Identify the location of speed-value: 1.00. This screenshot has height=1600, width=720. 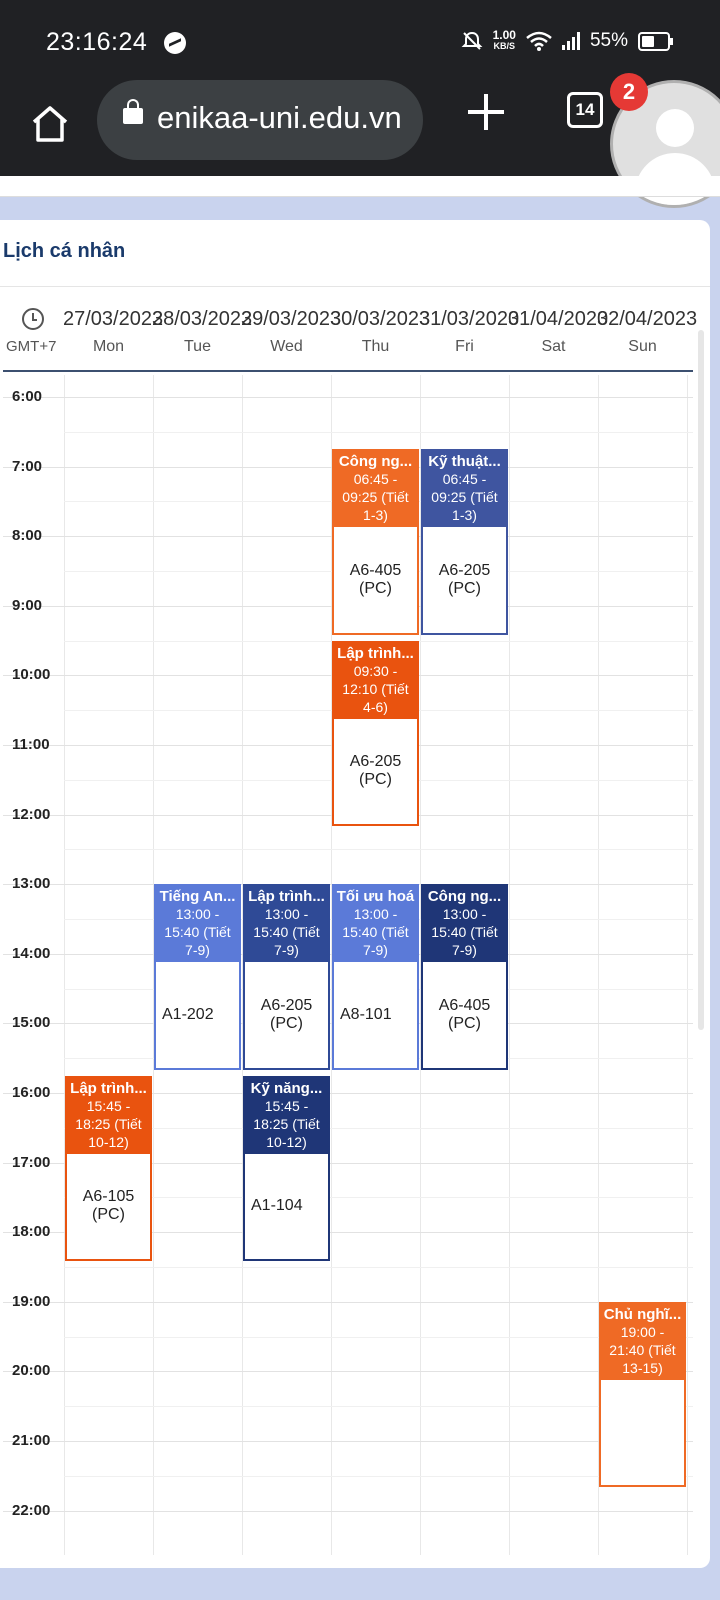
(504, 35).